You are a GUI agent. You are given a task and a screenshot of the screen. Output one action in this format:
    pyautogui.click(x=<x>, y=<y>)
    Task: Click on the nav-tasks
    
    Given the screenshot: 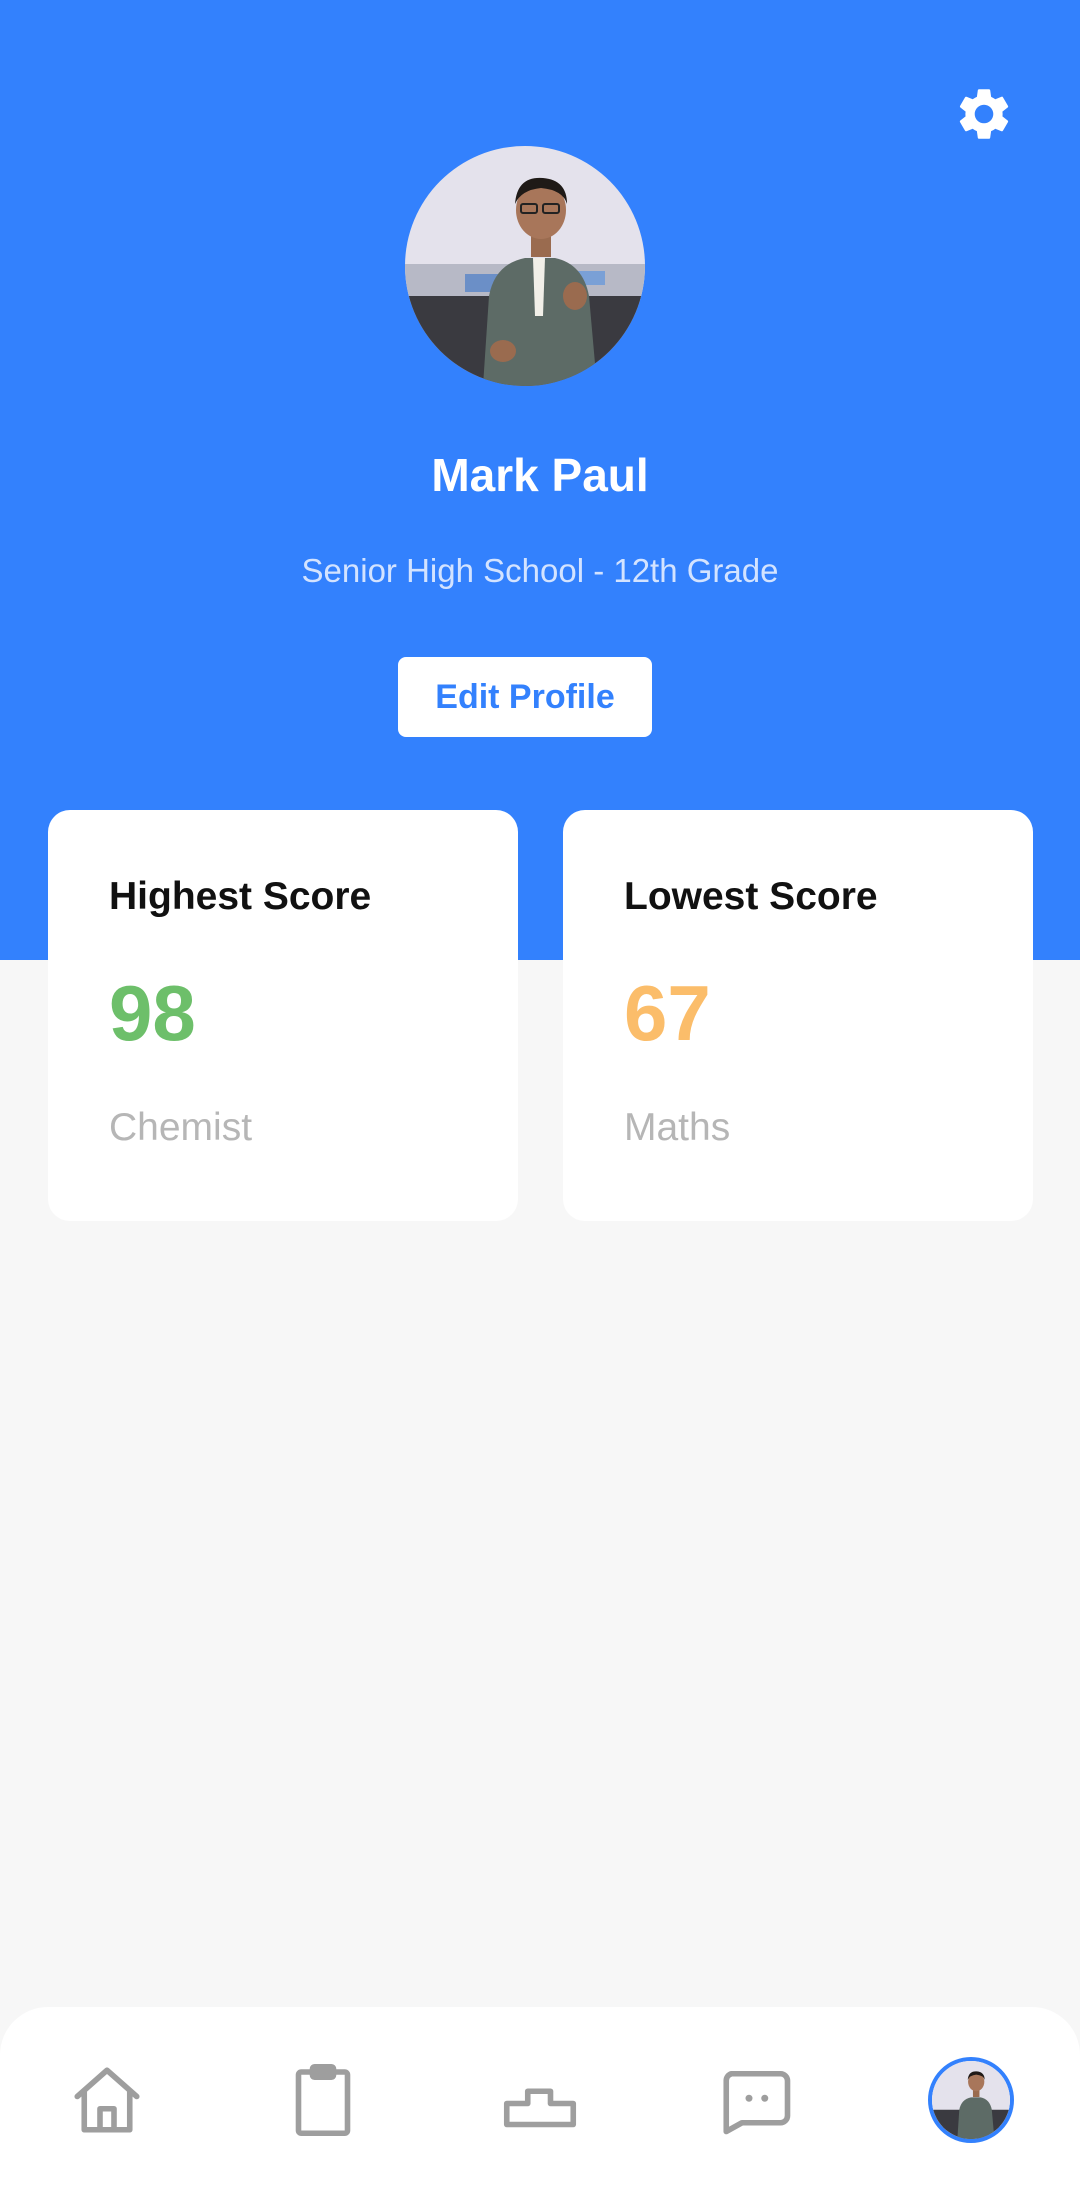 What is the action you would take?
    pyautogui.click(x=323, y=2100)
    